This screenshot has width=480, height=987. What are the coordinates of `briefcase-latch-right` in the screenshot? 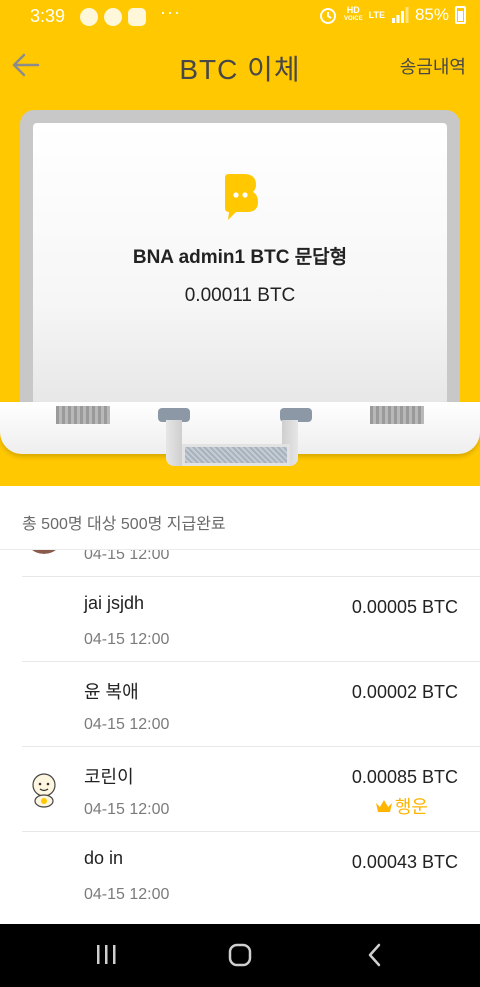 It's located at (397, 415).